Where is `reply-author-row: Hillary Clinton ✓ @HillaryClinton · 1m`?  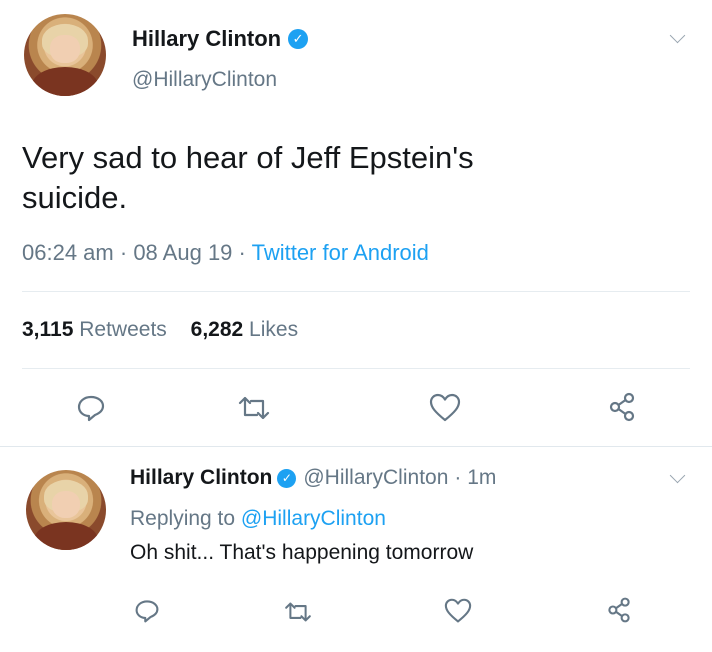
reply-author-row: Hillary Clinton ✓ @HillaryClinton · 1m is located at coordinates (313, 478).